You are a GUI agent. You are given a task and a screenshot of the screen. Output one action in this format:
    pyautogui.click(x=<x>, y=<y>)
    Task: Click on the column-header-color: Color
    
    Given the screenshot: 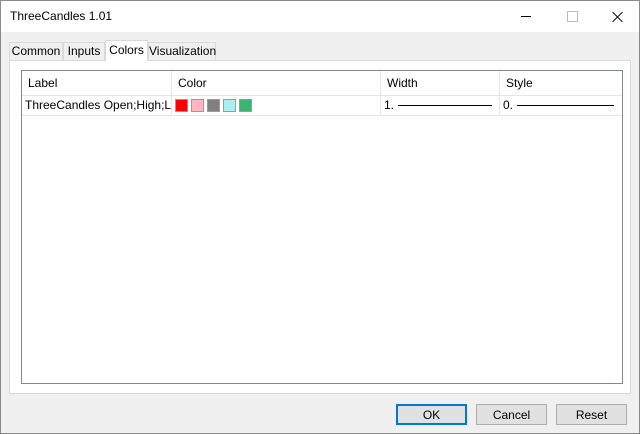 What is the action you would take?
    pyautogui.click(x=276, y=83)
    